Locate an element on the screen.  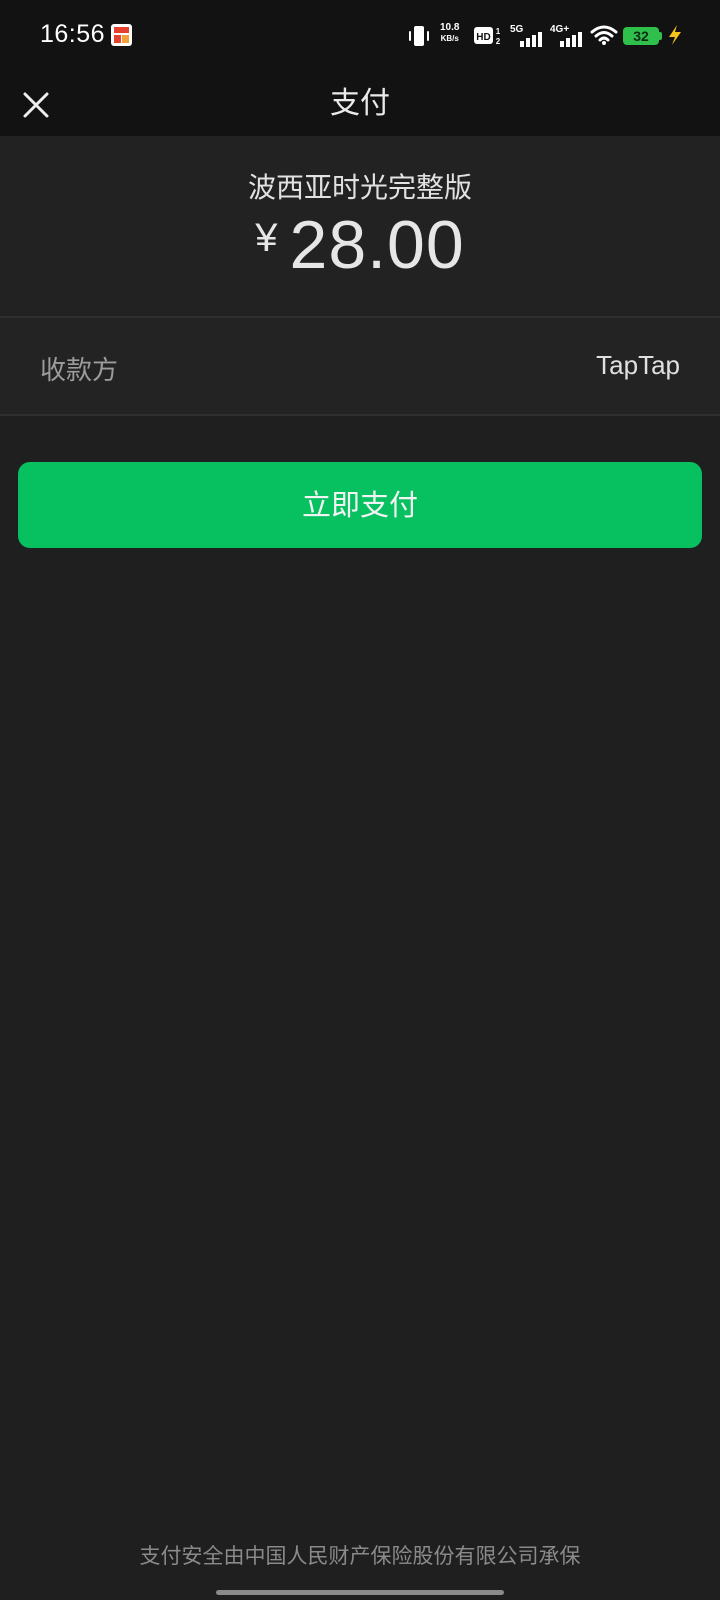
network-speed: 10.8 KB/s is located at coordinates (449, 33).